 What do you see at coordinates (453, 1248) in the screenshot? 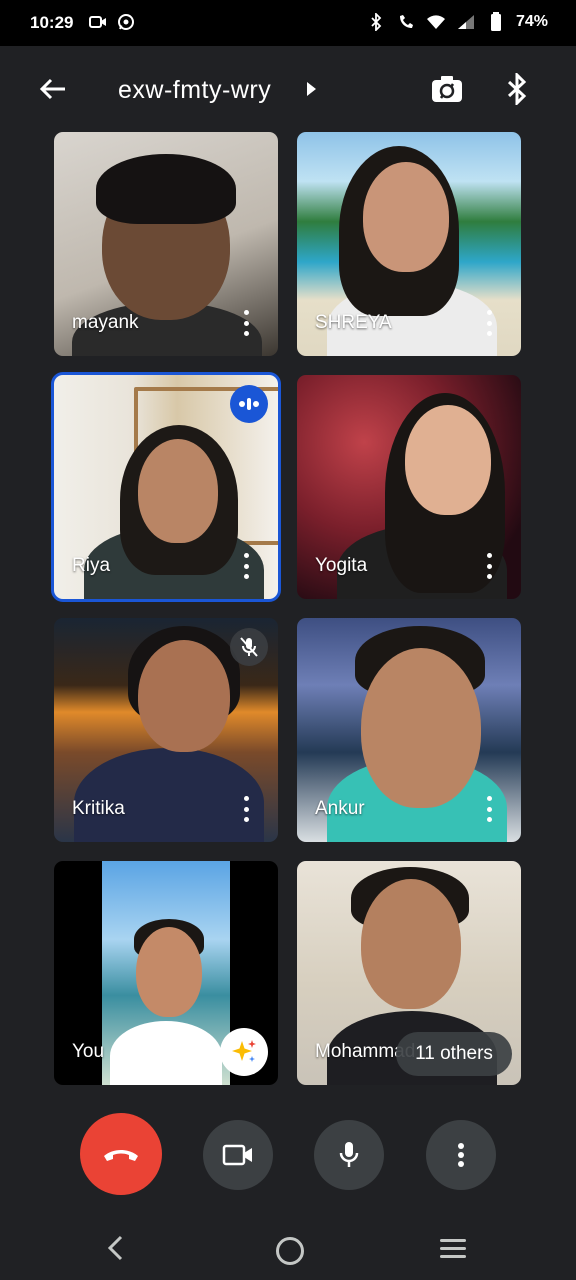
I see `nav-recents-icon` at bounding box center [453, 1248].